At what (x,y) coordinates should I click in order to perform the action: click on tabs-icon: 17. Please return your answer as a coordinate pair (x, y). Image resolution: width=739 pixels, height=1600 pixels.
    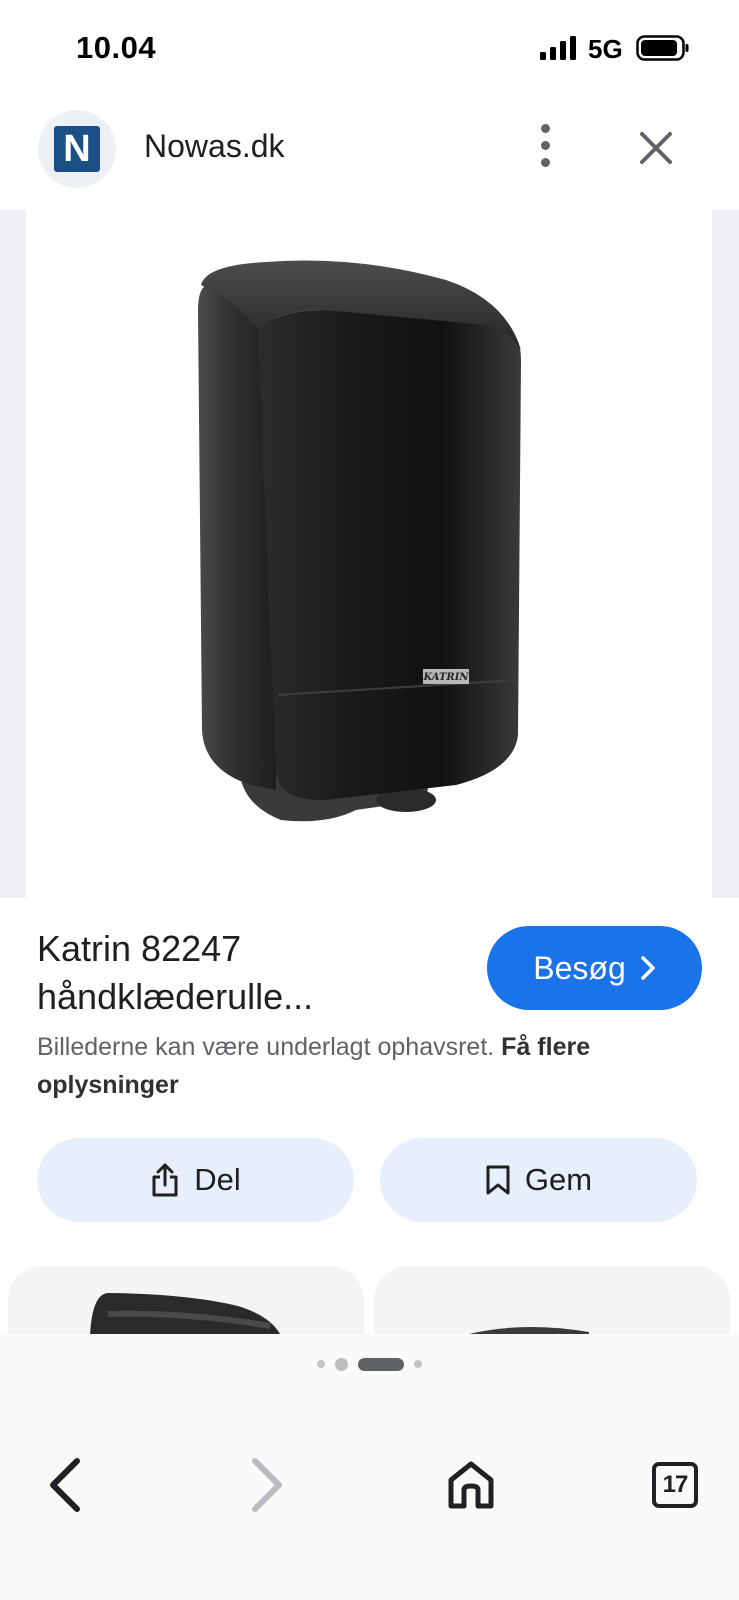
    Looking at the image, I should click on (675, 1485).